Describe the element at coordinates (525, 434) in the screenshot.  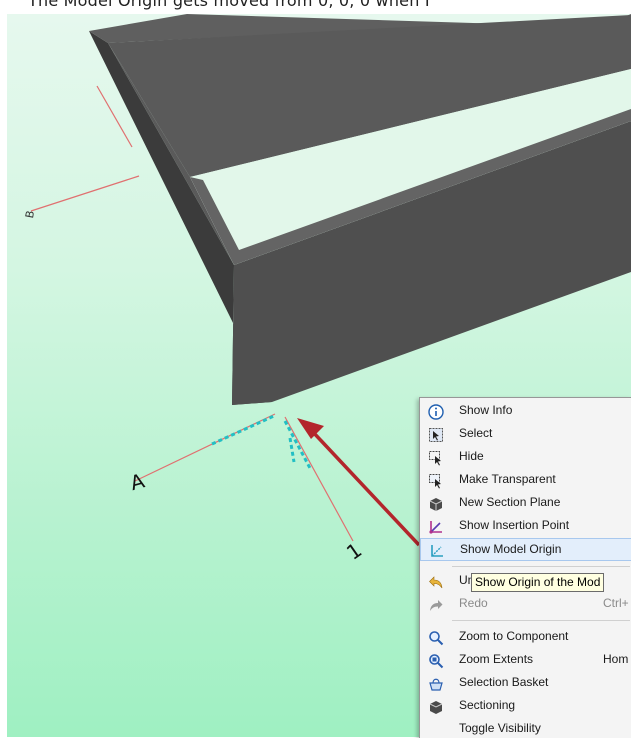
I see `menu-item-select: Select` at that location.